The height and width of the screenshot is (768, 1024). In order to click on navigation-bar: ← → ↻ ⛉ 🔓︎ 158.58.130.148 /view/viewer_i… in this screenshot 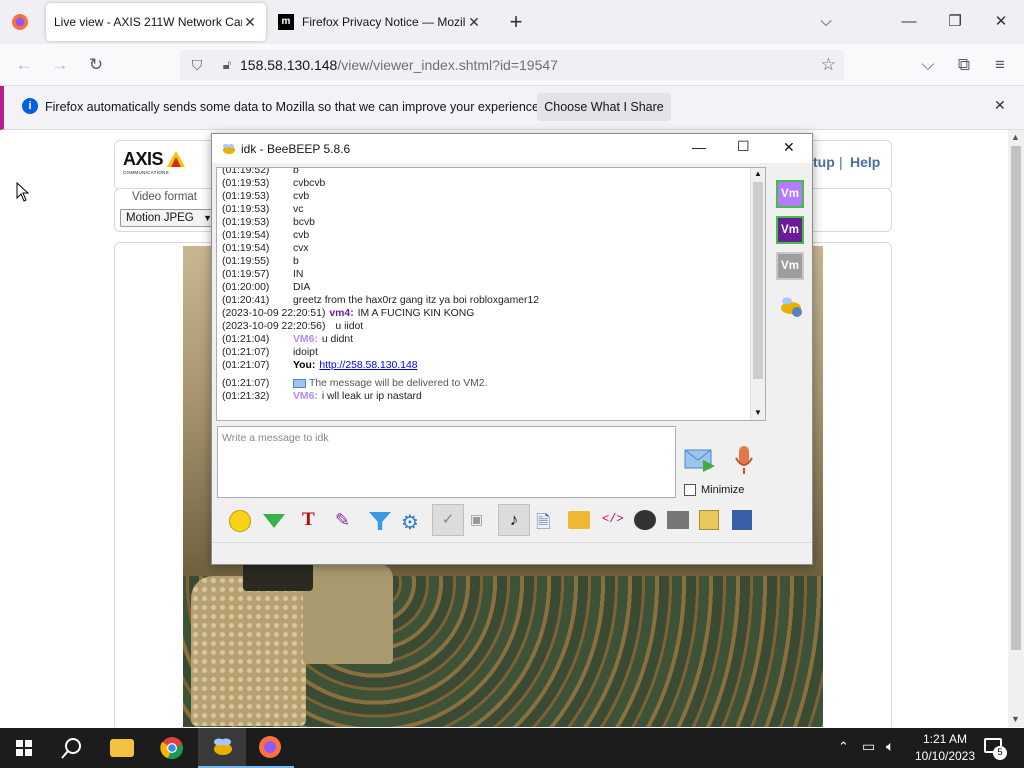, I will do `click(512, 65)`.